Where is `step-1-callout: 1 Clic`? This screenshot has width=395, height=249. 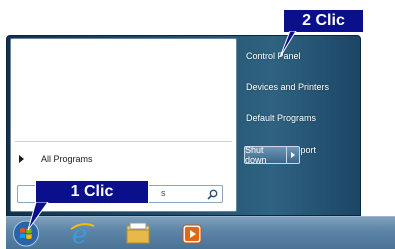
step-1-callout: 1 Clic is located at coordinates (92, 192).